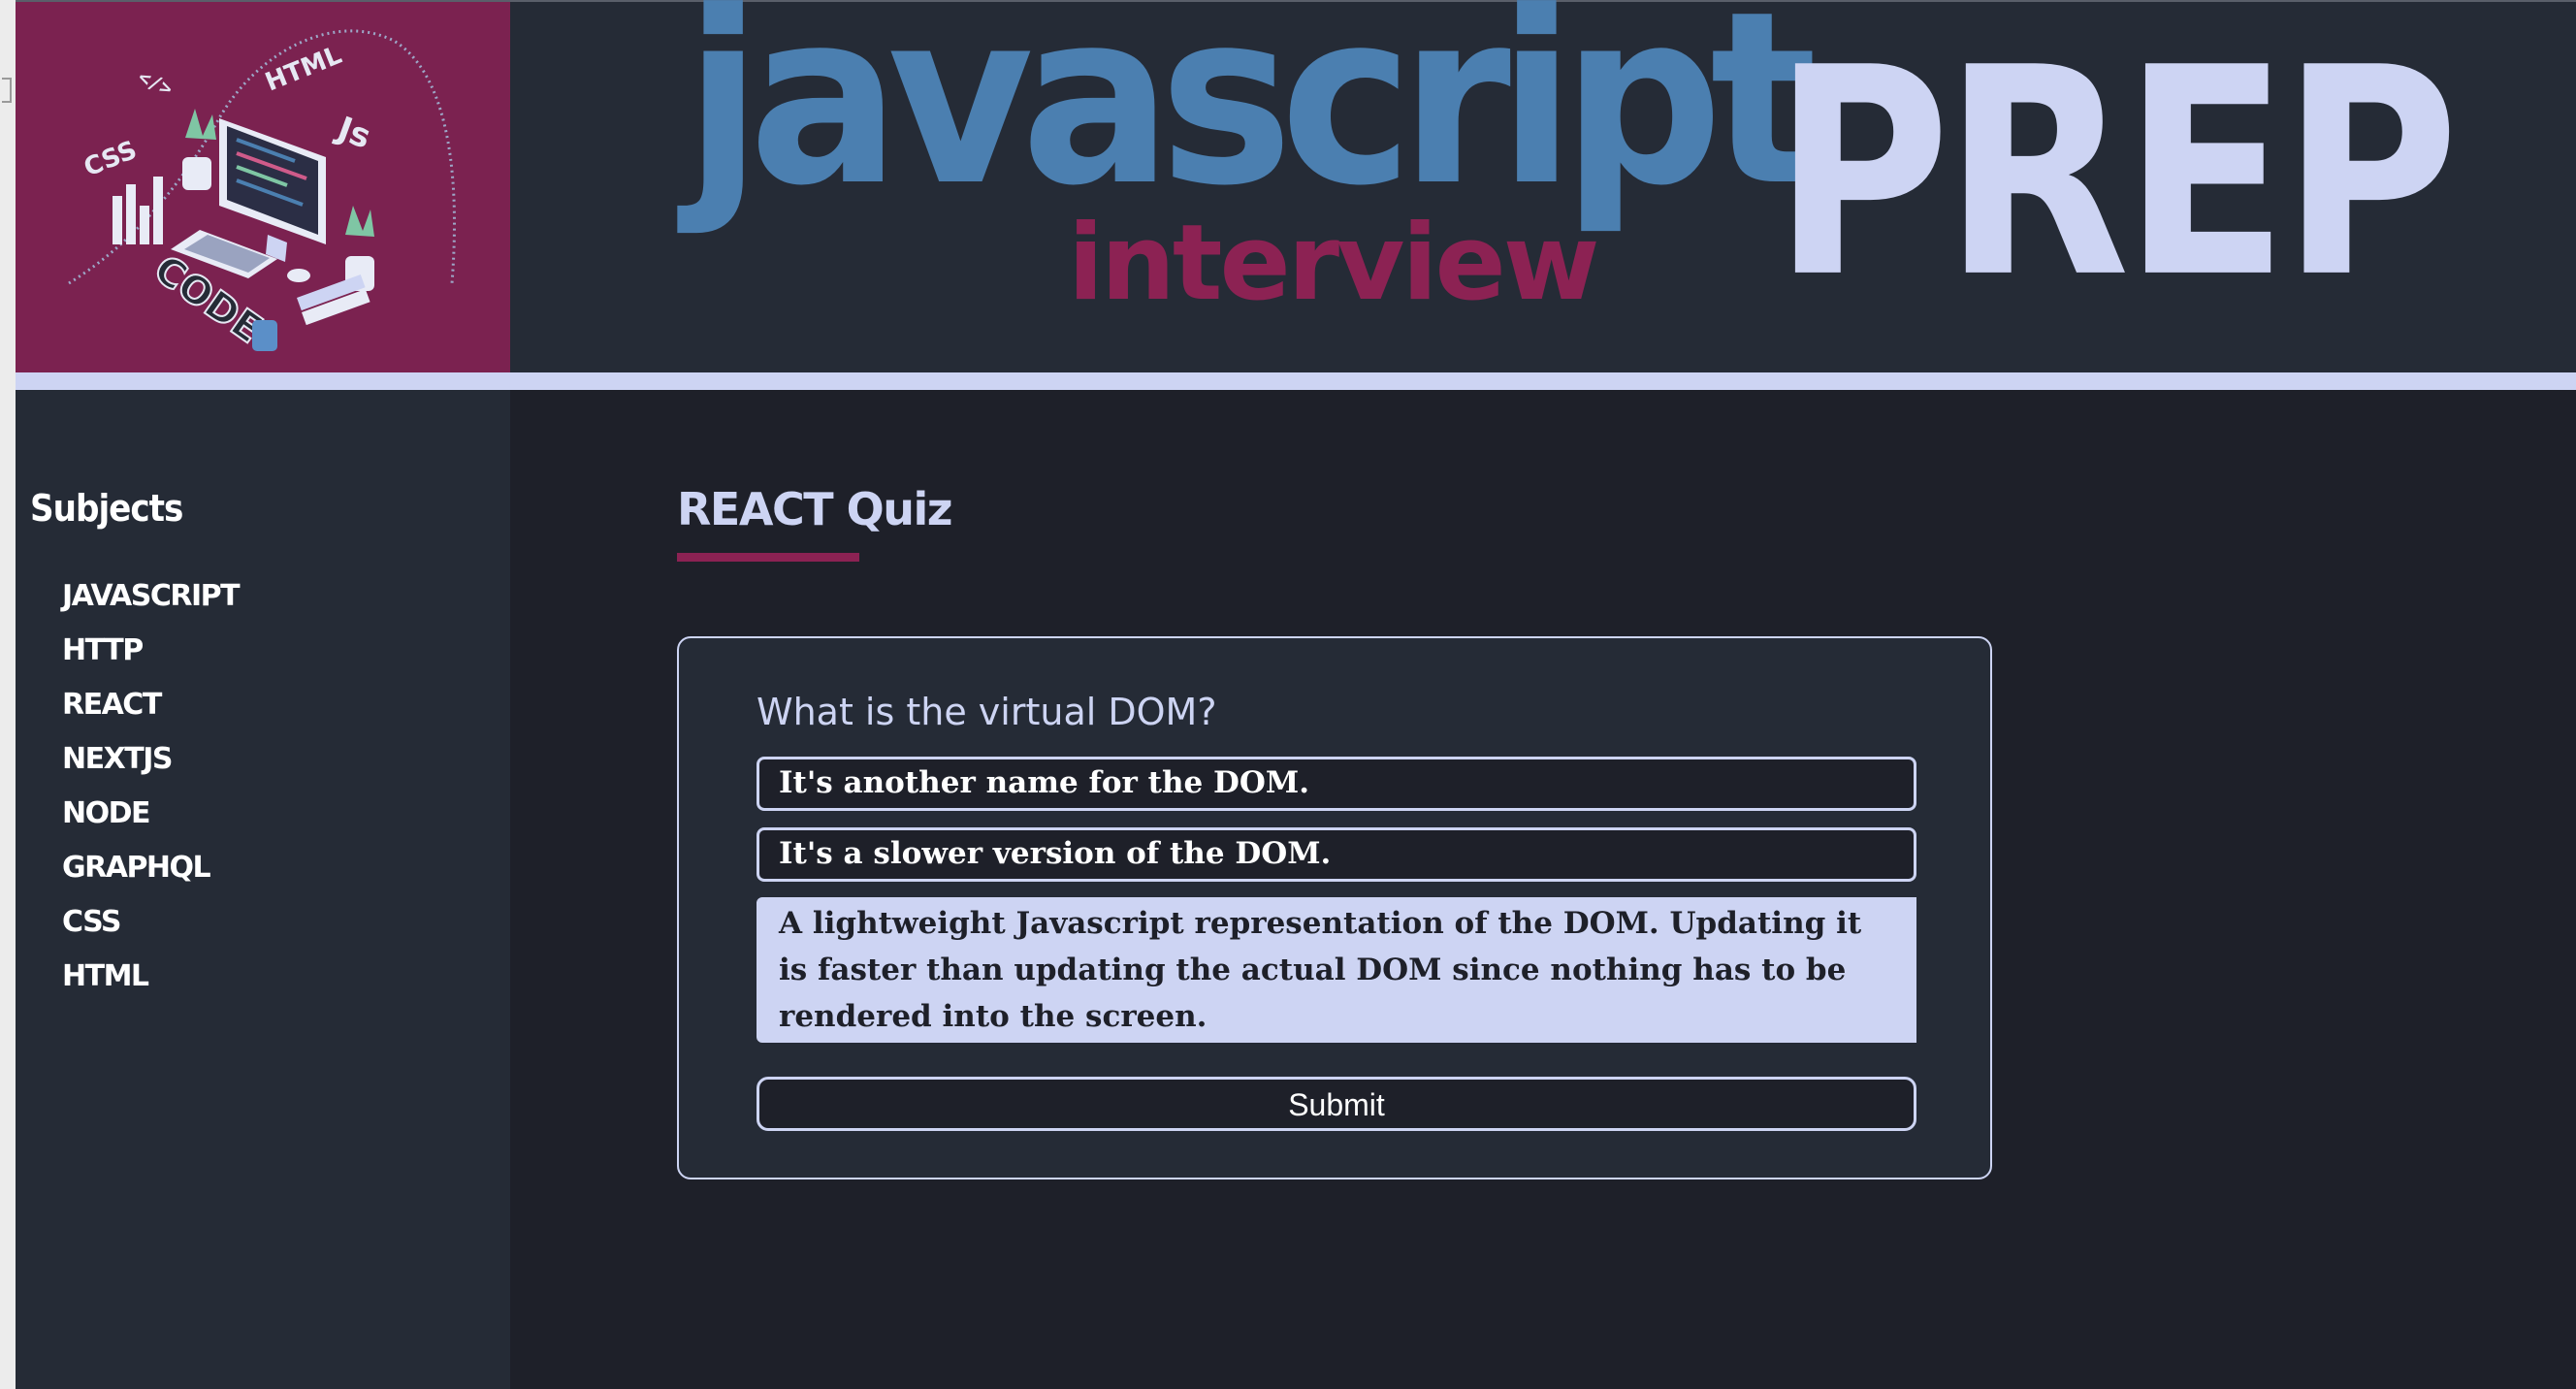  I want to click on window-edge, so click(8, 694).